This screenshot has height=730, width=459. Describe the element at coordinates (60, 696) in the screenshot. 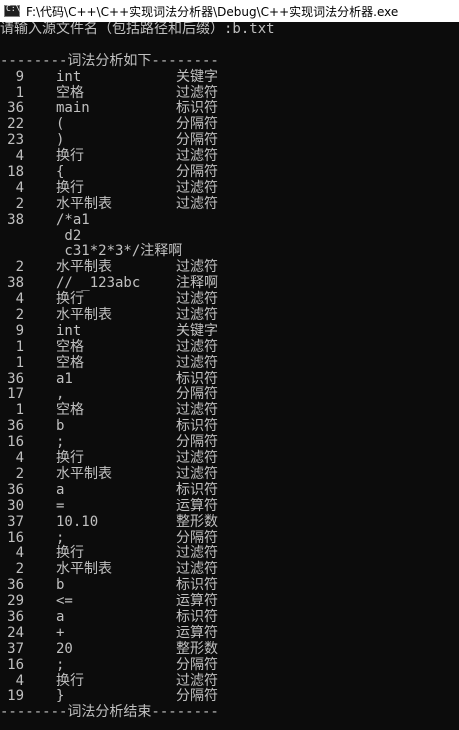

I see `token-word: }` at that location.